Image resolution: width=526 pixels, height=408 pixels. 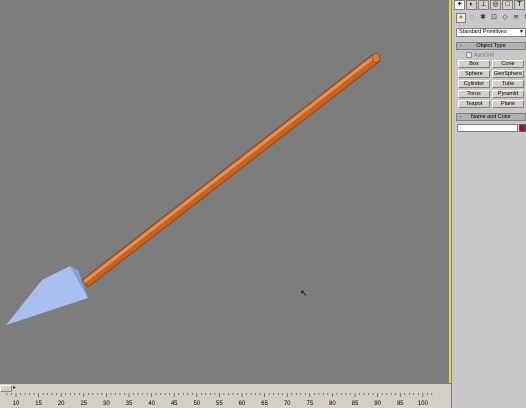 I want to click on track-bar-ruler: 10 15 20 25 30 35 40 45 50 55 60 65 70 75 80 85 90 95 100, so click(x=225, y=400).